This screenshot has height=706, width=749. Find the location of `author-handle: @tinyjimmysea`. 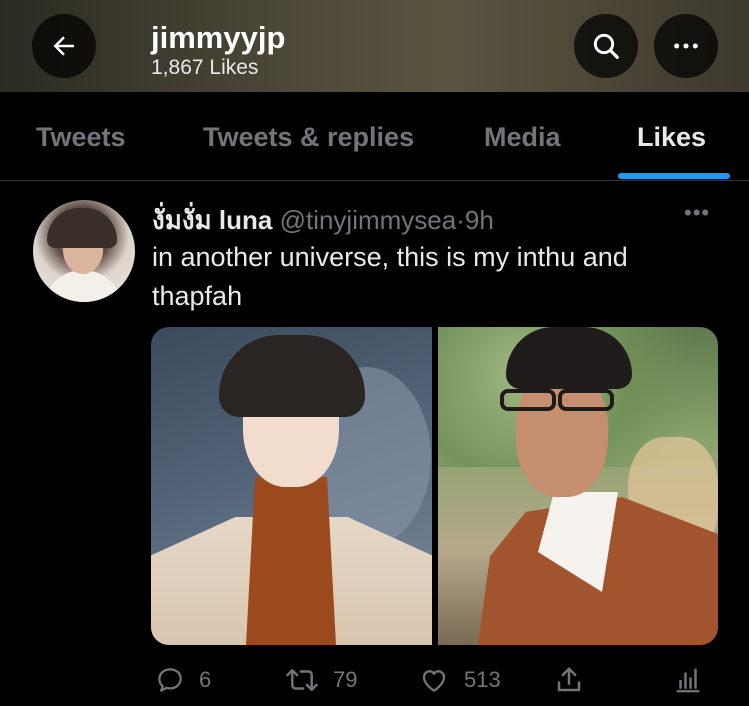

author-handle: @tinyjimmysea is located at coordinates (368, 220).